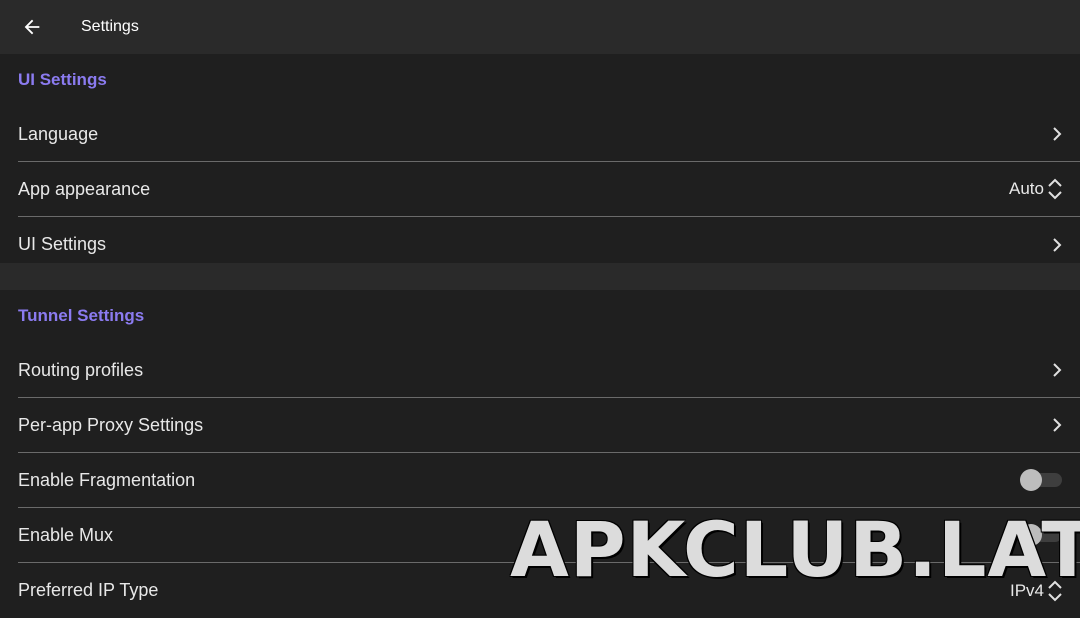 The image size is (1080, 618). I want to click on mux-toggle, so click(1042, 535).